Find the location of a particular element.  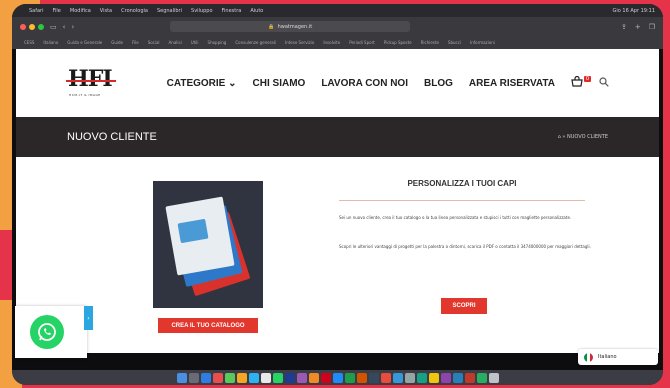

spotify-icon is located at coordinates (481, 377).